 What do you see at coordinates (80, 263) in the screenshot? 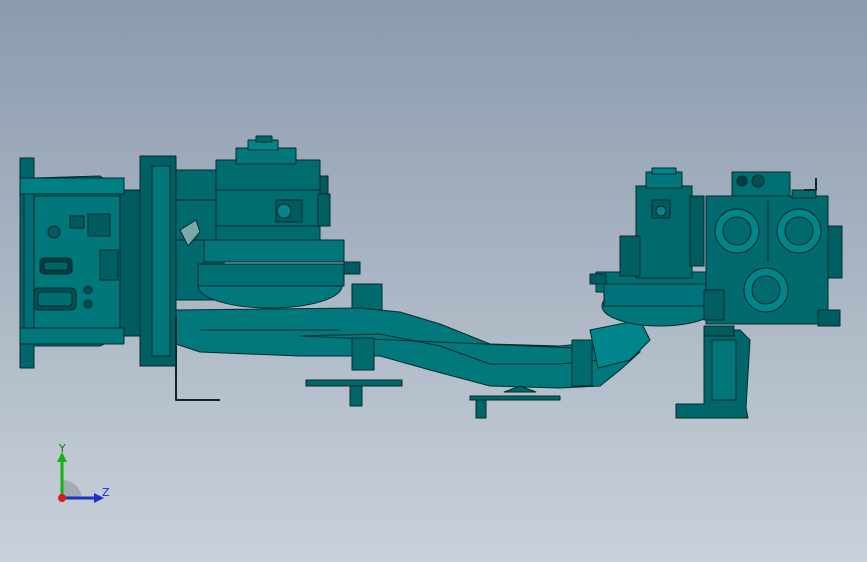
I see `left-flange-housing` at bounding box center [80, 263].